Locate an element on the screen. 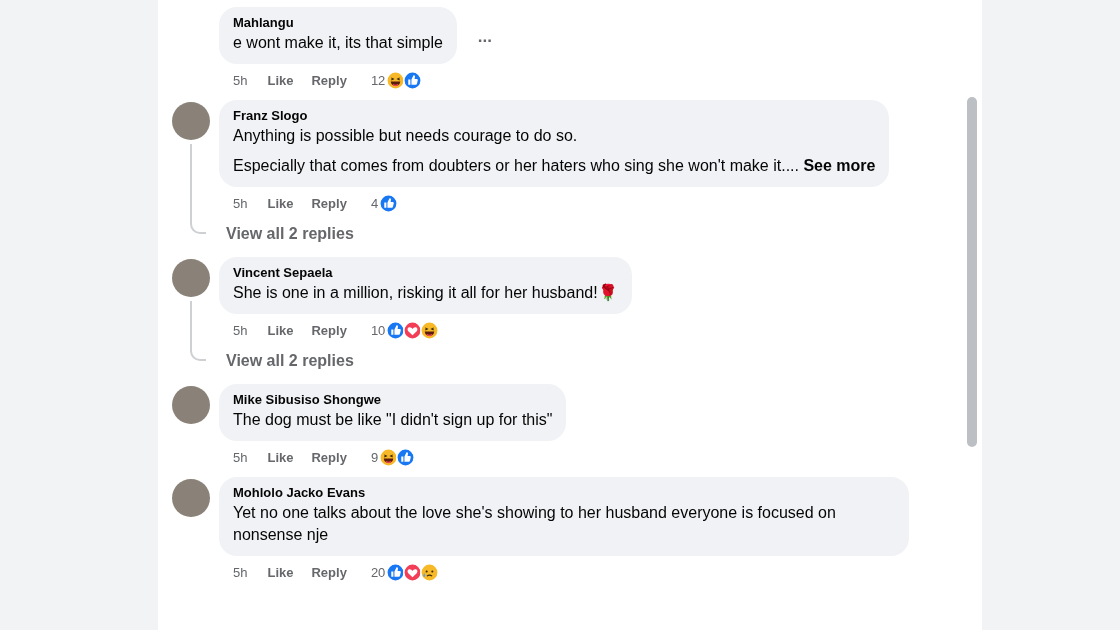  reaction-count: 10 is located at coordinates (378, 330).